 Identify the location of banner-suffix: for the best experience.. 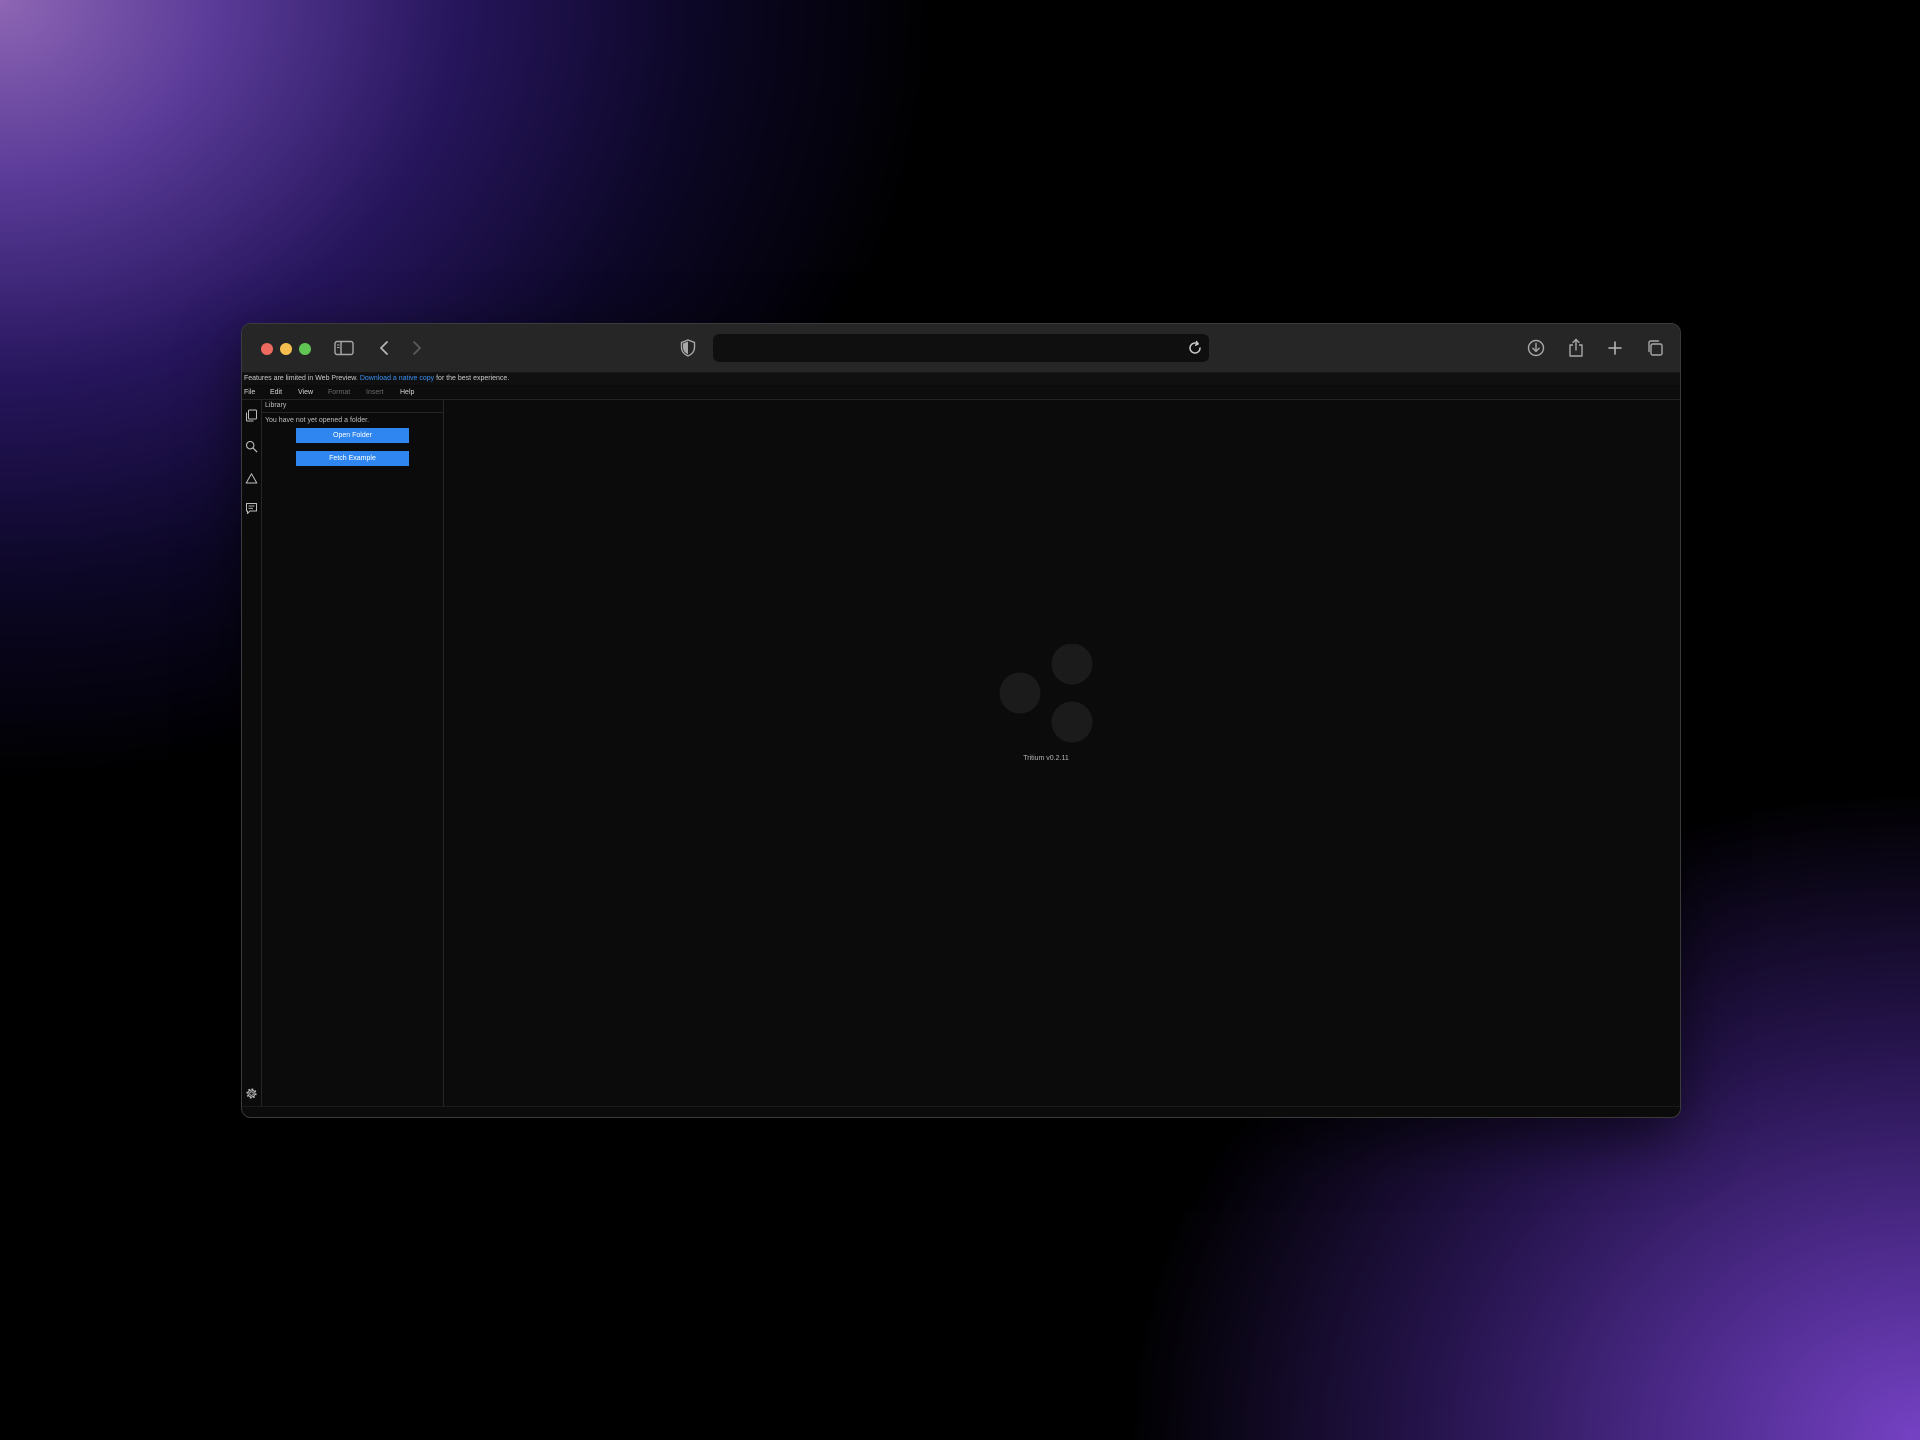
(473, 378).